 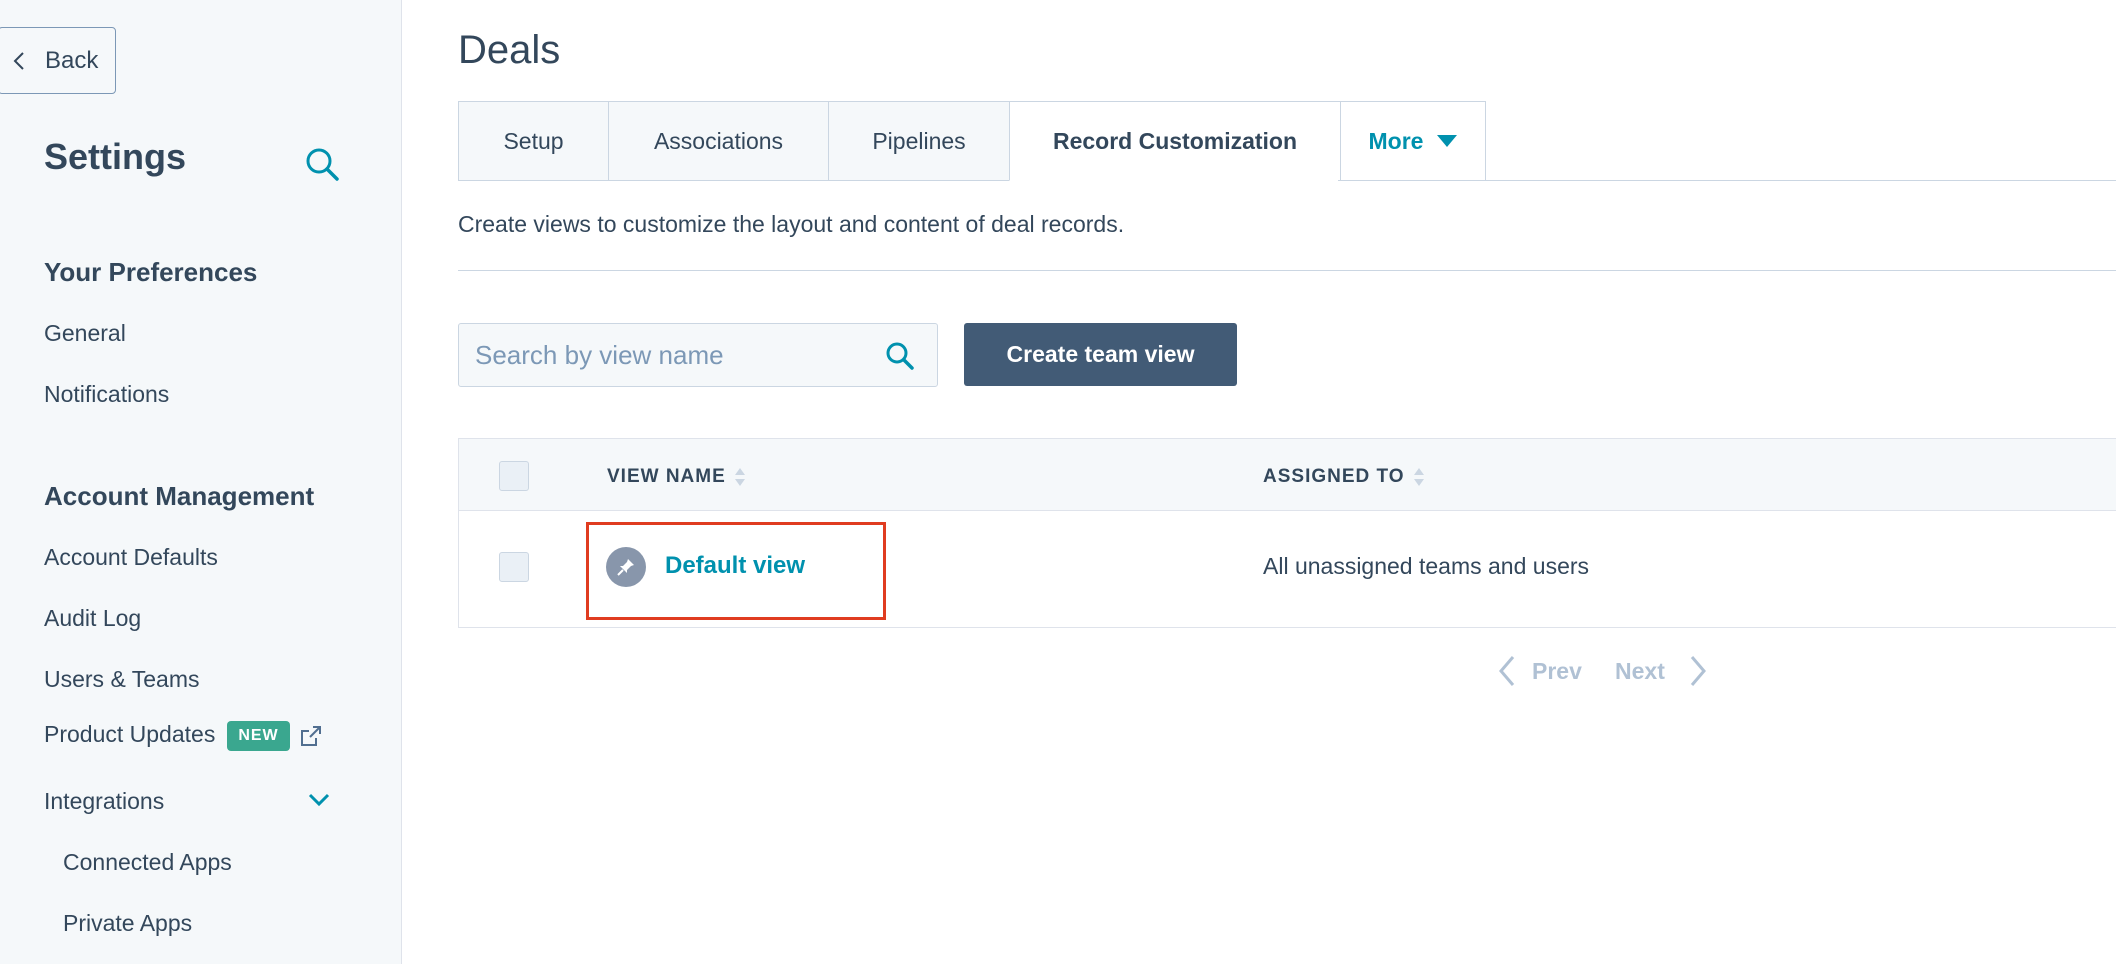 I want to click on sidebar-item-product-updates: Product Updates NEW, so click(x=183, y=736).